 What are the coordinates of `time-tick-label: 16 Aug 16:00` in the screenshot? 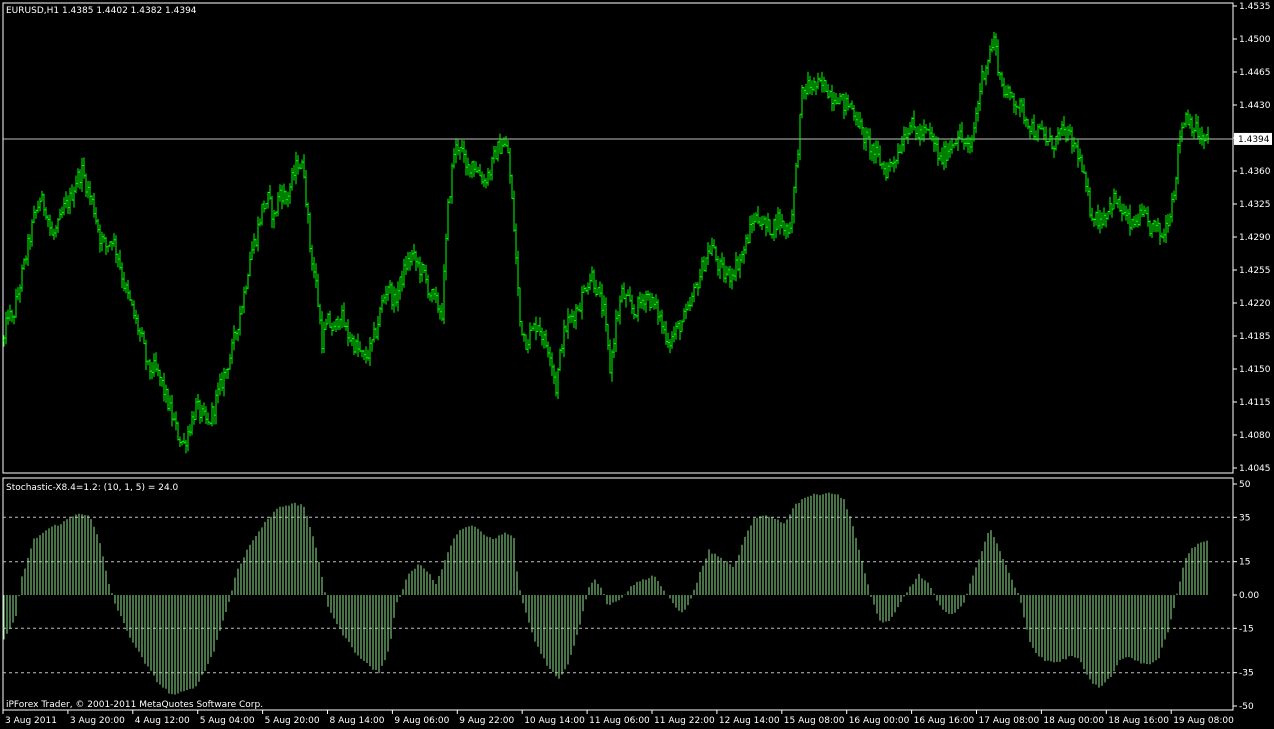 It's located at (944, 721).